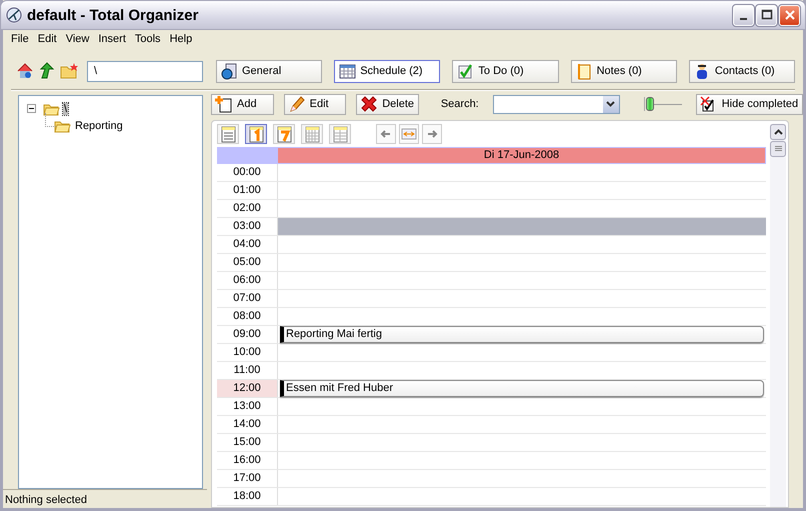 The image size is (806, 511). What do you see at coordinates (25, 71) in the screenshot?
I see `house-icon` at bounding box center [25, 71].